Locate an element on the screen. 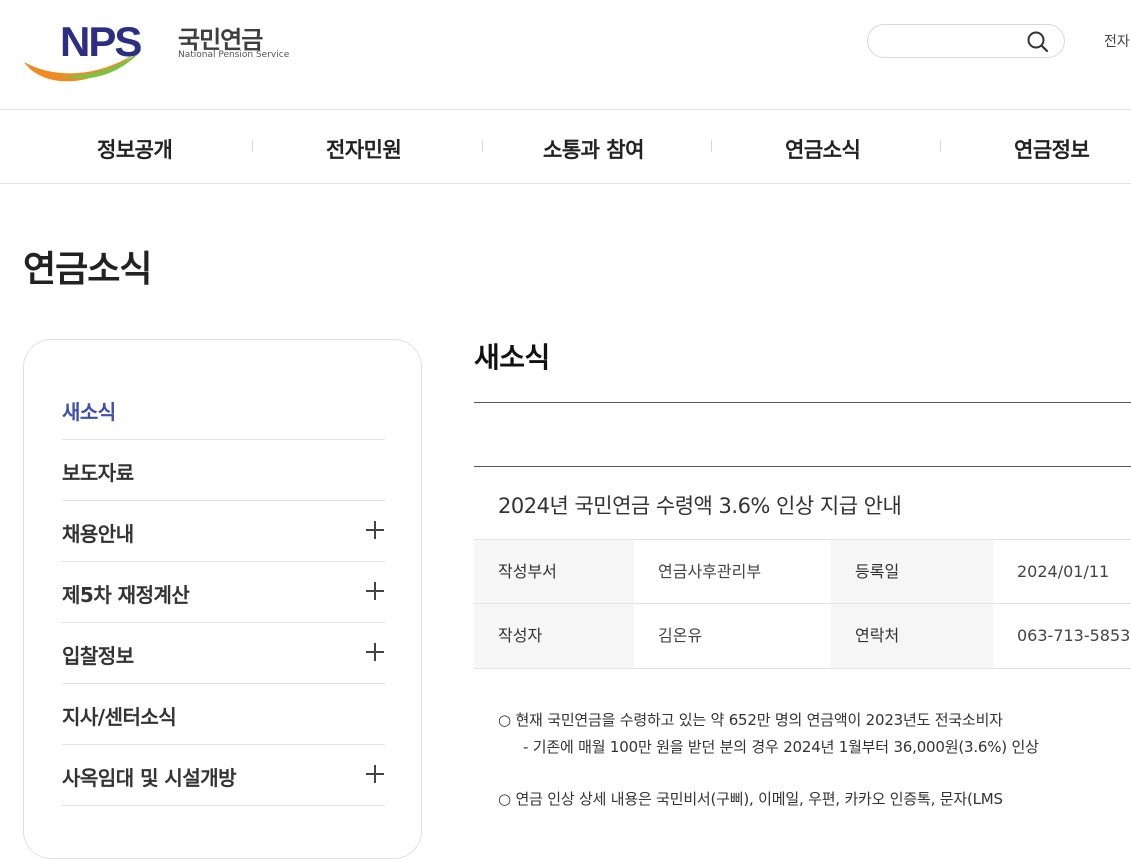  logo-nps-text: NPS is located at coordinates (100, 41).